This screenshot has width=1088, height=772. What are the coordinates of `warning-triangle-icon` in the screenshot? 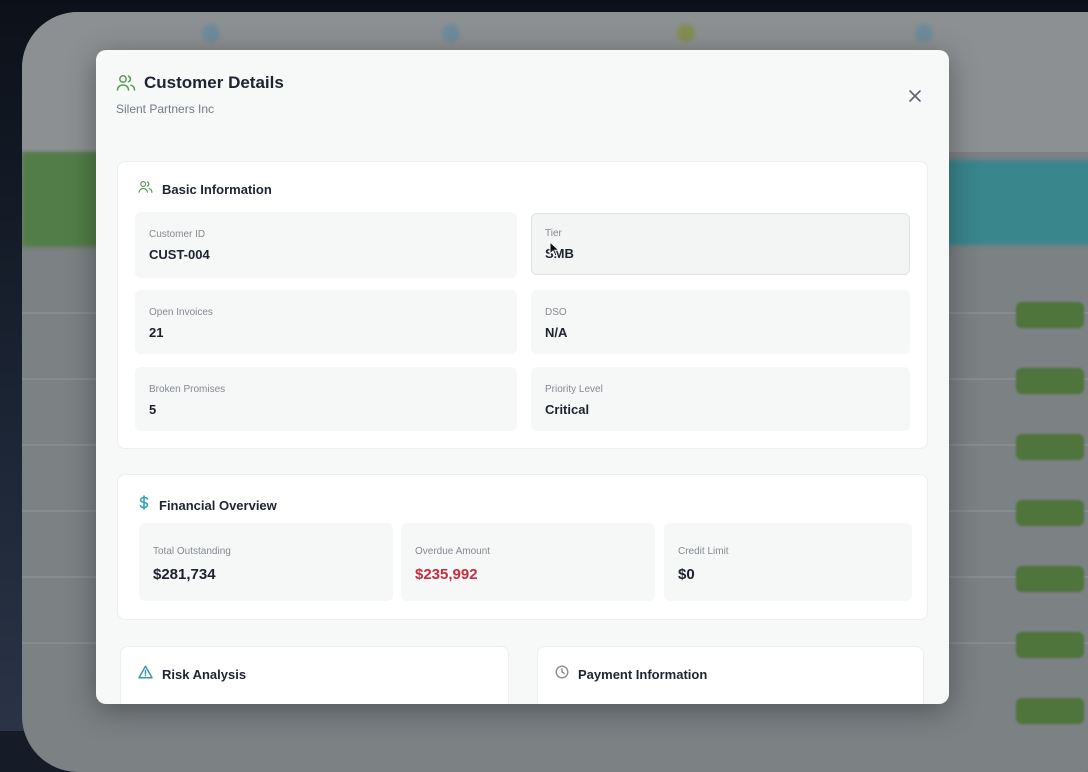 It's located at (145, 674).